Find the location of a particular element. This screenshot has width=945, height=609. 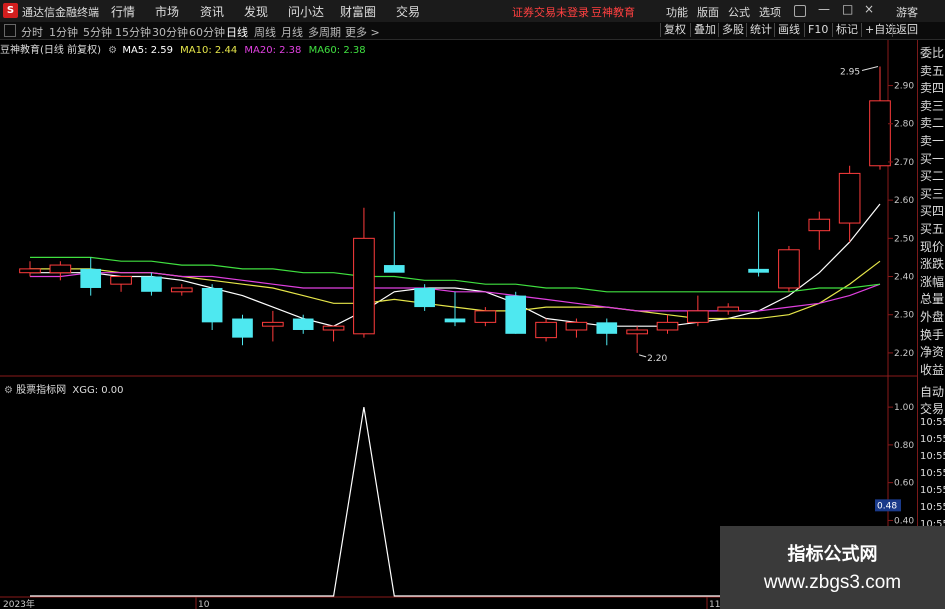

side-trade-row-5: 10:55 is located at coordinates (932, 473).